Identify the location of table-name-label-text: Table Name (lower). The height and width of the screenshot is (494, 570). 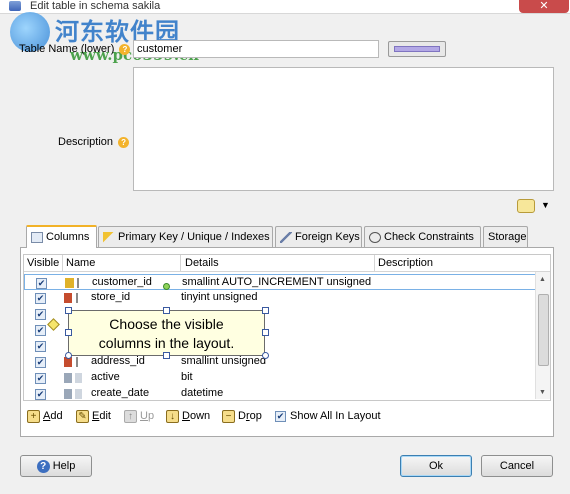
(67, 49).